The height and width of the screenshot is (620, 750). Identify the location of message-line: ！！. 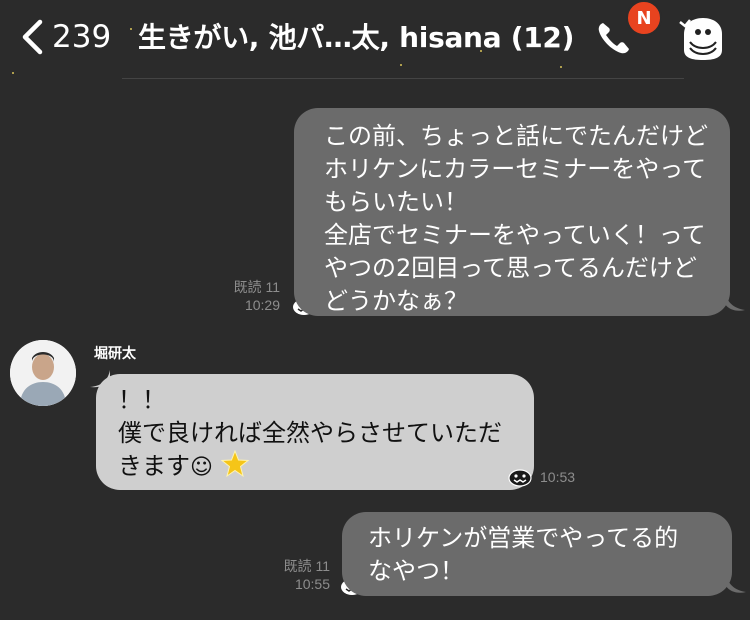
(142, 400).